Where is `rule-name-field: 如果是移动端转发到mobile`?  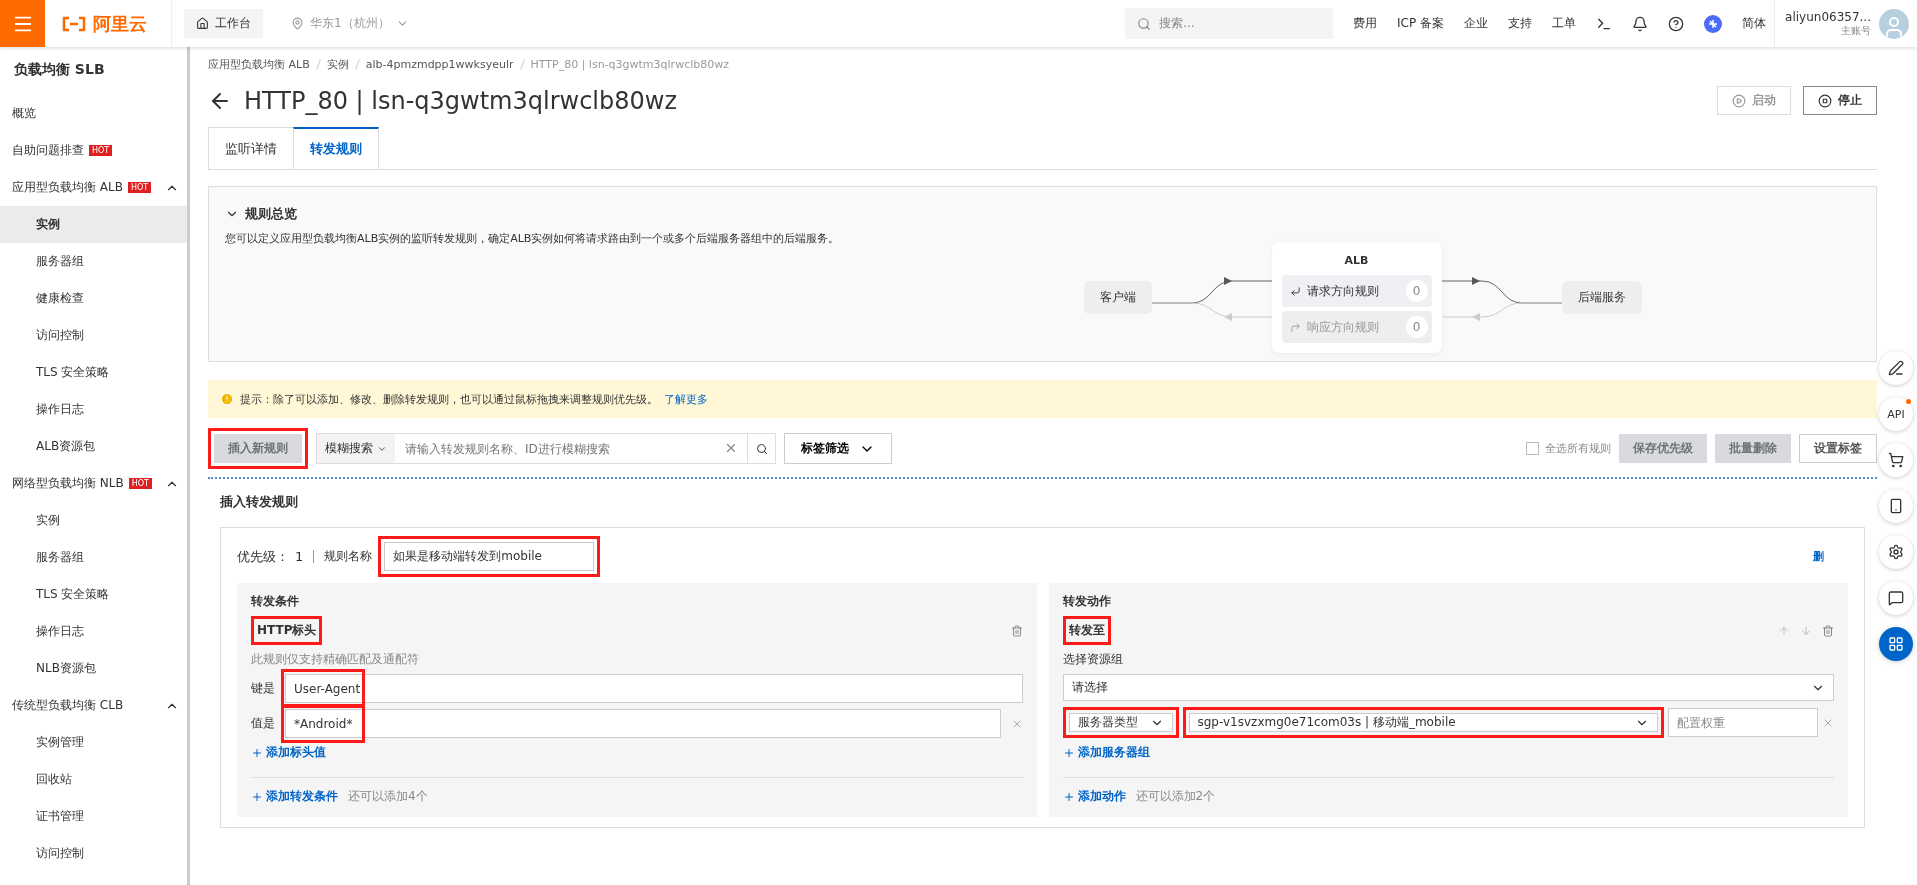
rule-name-field: 如果是移动端转发到mobile is located at coordinates (489, 556).